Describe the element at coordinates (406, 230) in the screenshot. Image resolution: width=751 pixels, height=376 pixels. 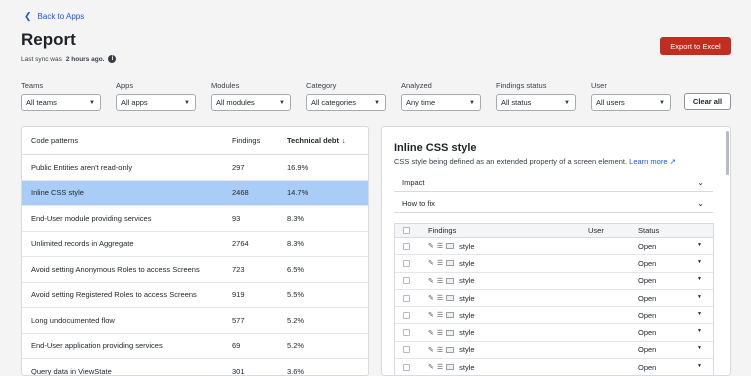
I see `select-all-checkbox` at that location.